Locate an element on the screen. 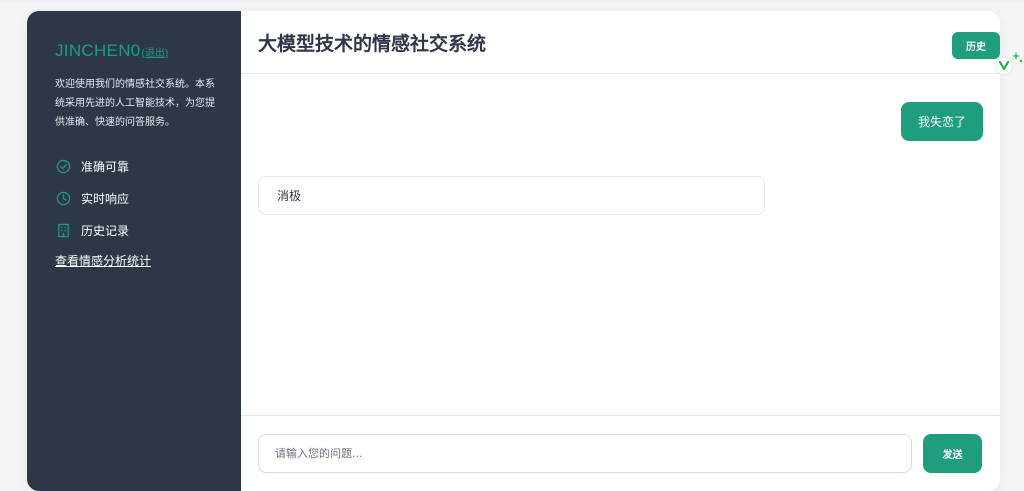 This screenshot has height=491, width=1024. input-bar: 发送 is located at coordinates (620, 453).